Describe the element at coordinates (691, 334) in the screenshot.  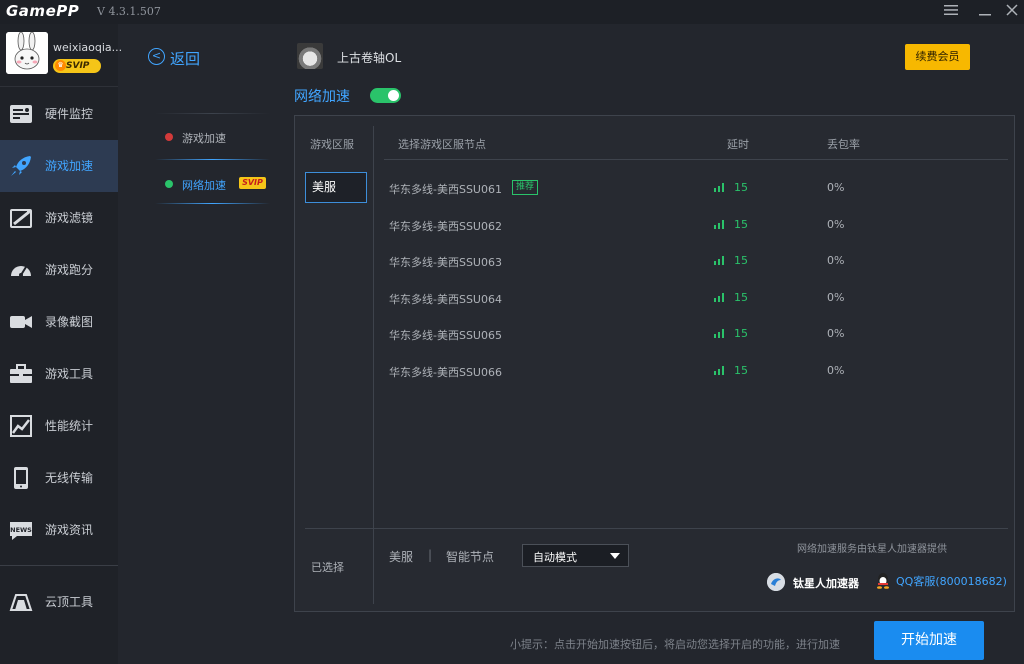
I see `table-row: 华东多线-美西SSU065 15 0%` at that location.